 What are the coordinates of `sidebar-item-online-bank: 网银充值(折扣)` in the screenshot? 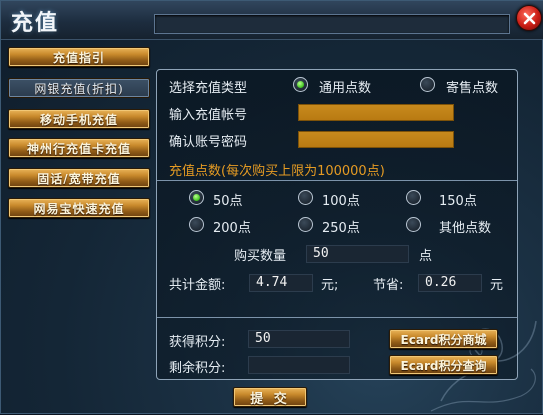 It's located at (79, 88).